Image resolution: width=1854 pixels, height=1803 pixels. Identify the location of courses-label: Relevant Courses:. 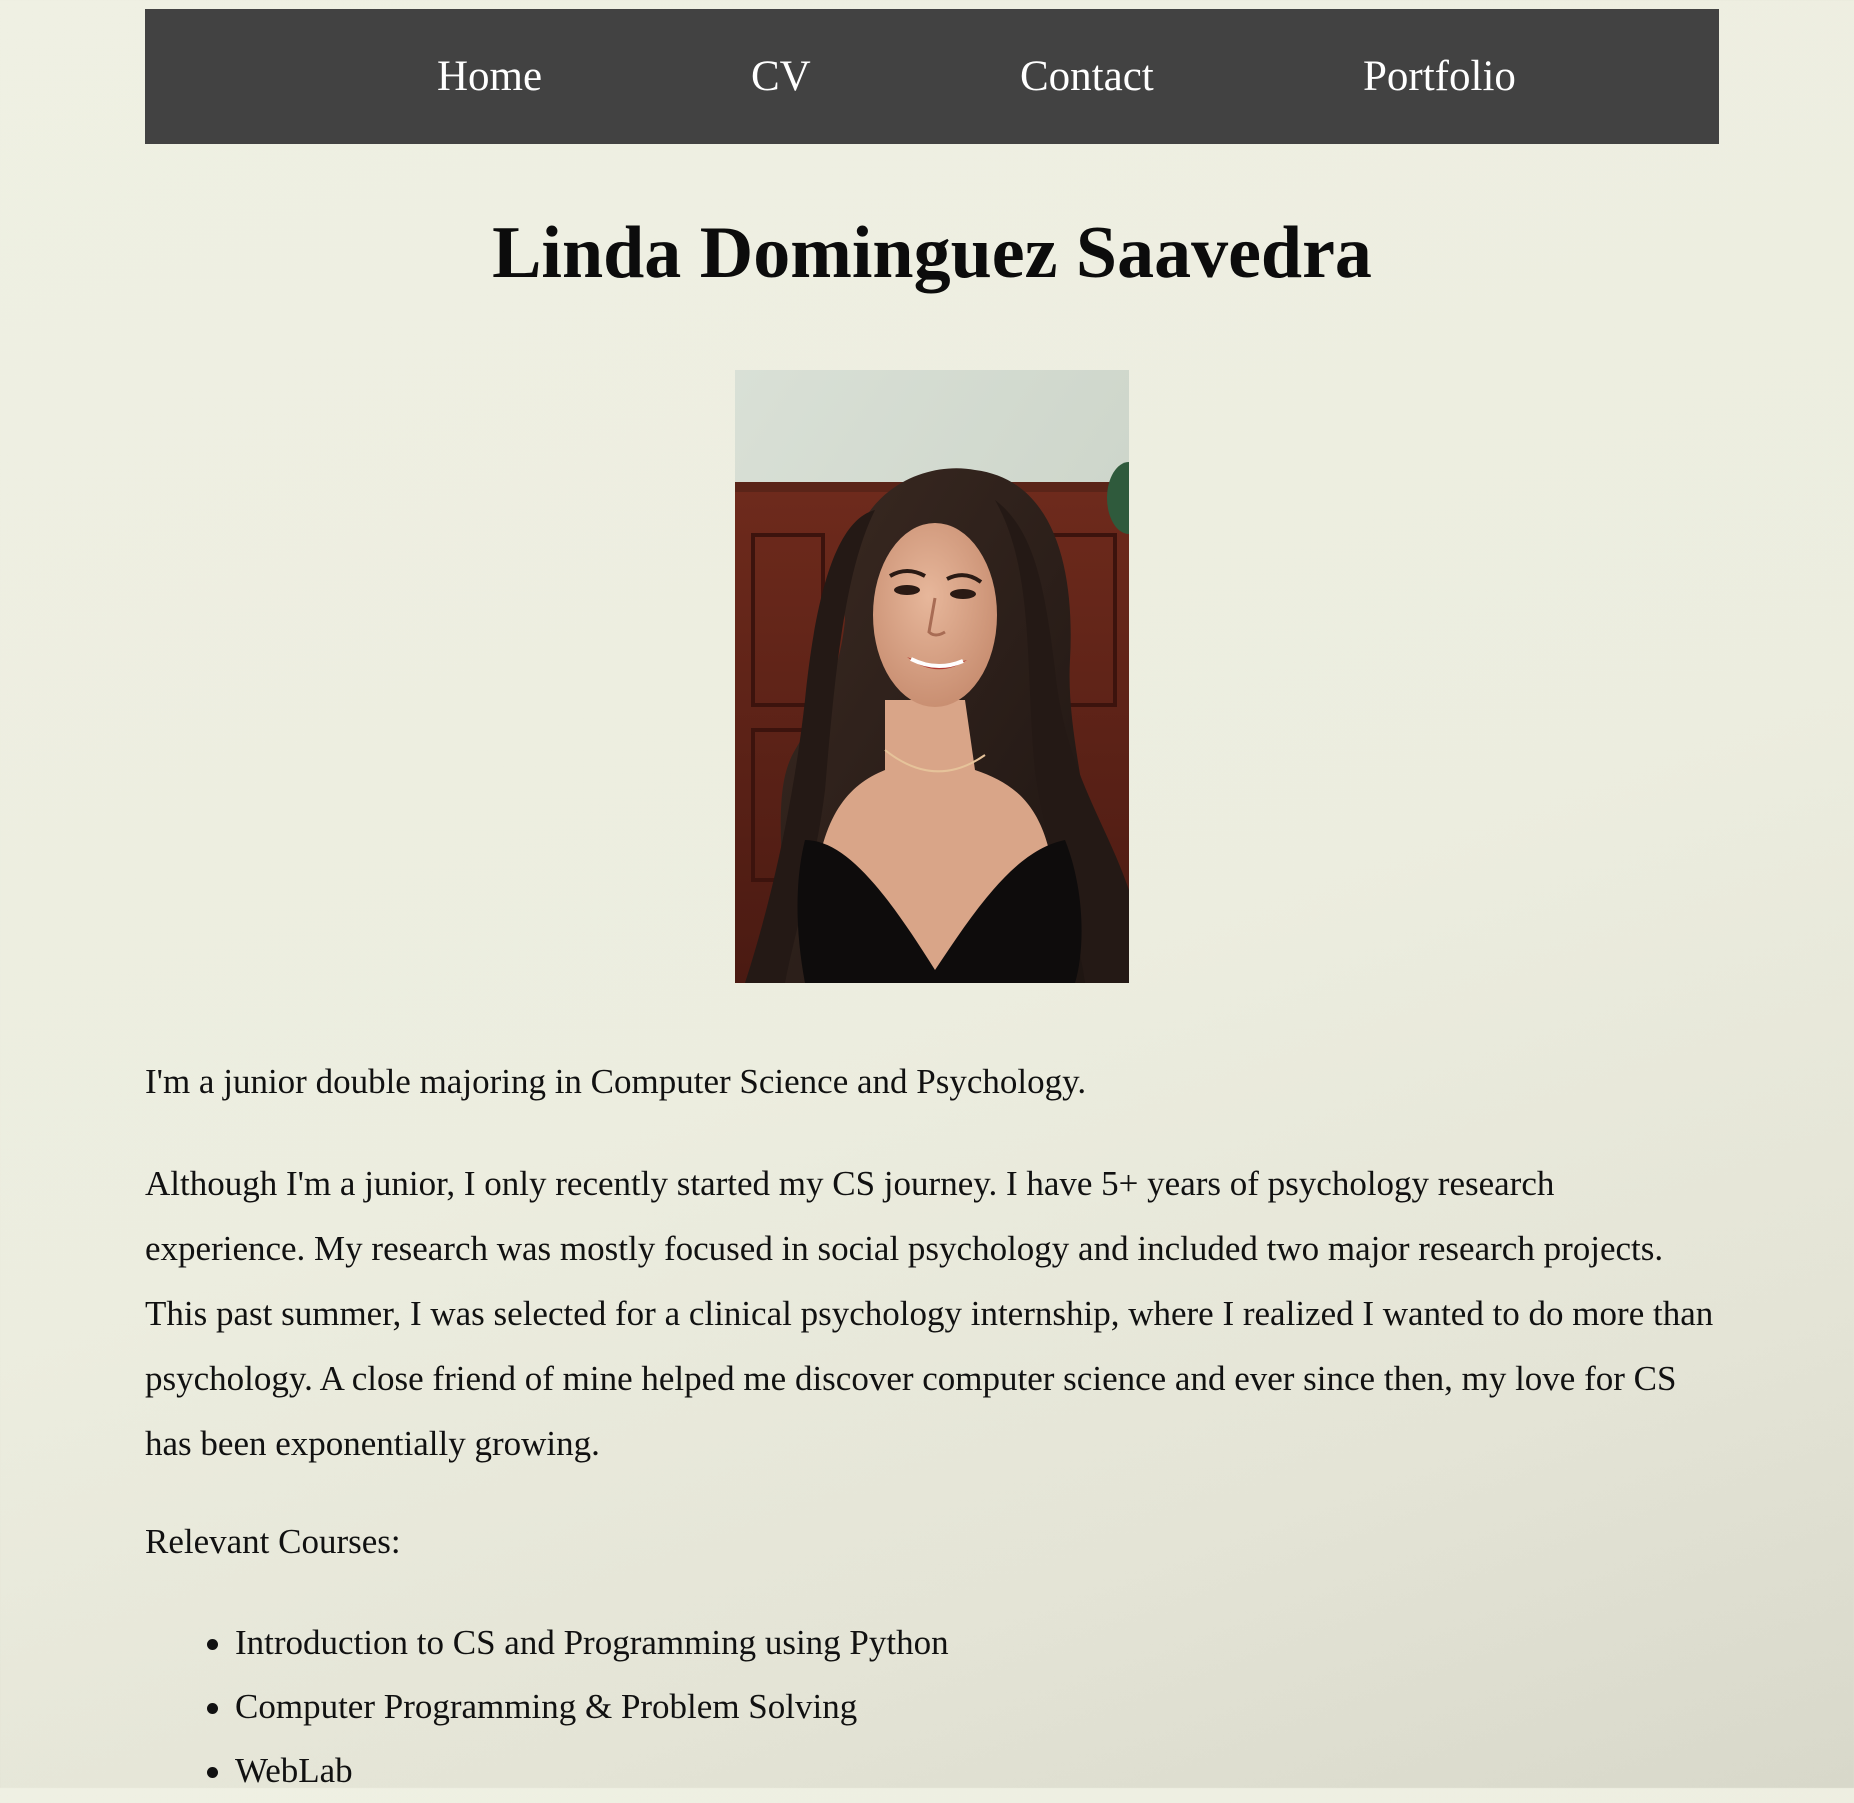
(273, 1541).